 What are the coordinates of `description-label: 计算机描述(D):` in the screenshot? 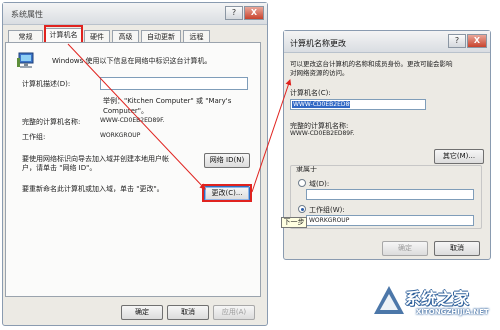 It's located at (46, 84).